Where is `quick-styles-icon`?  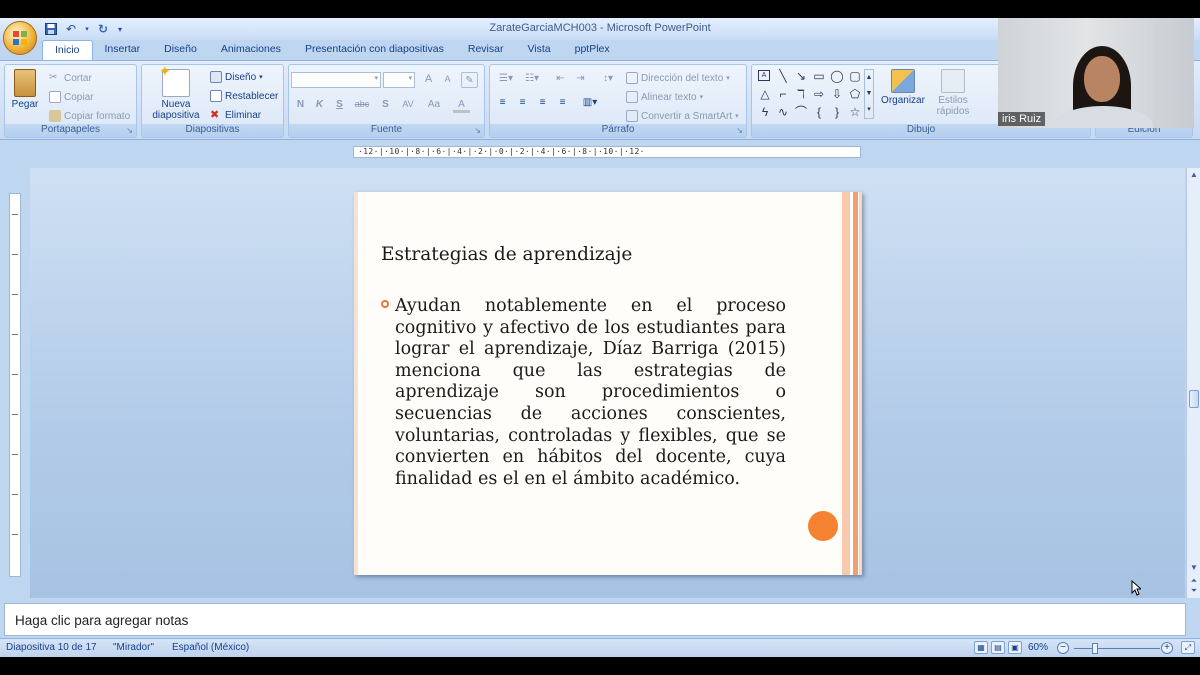 quick-styles-icon is located at coordinates (953, 81).